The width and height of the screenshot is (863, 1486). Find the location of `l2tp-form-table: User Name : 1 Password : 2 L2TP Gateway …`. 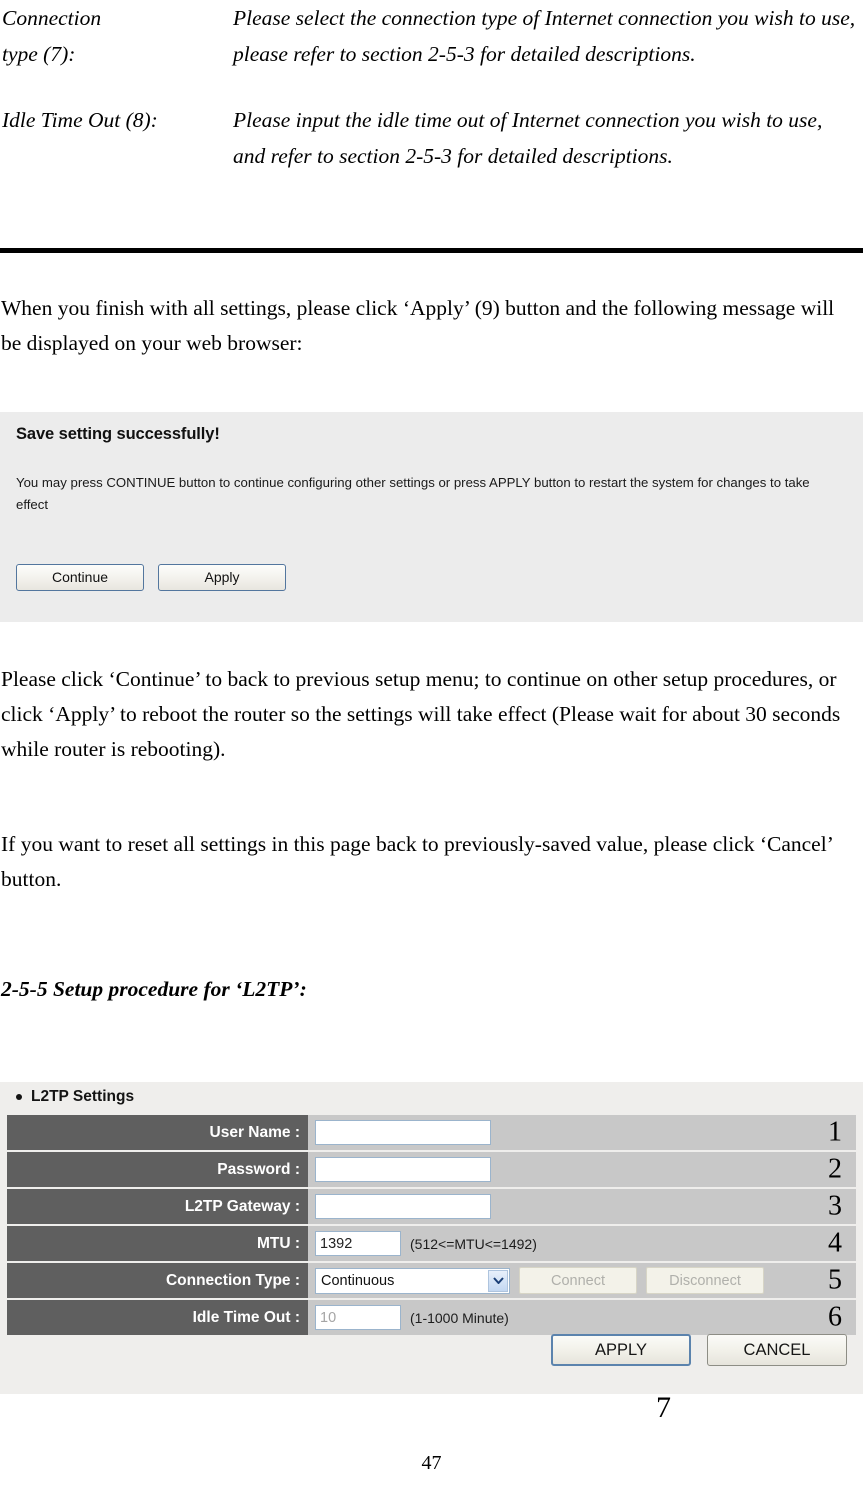

l2tp-form-table: User Name : 1 Password : 2 L2TP Gateway … is located at coordinates (431, 1226).